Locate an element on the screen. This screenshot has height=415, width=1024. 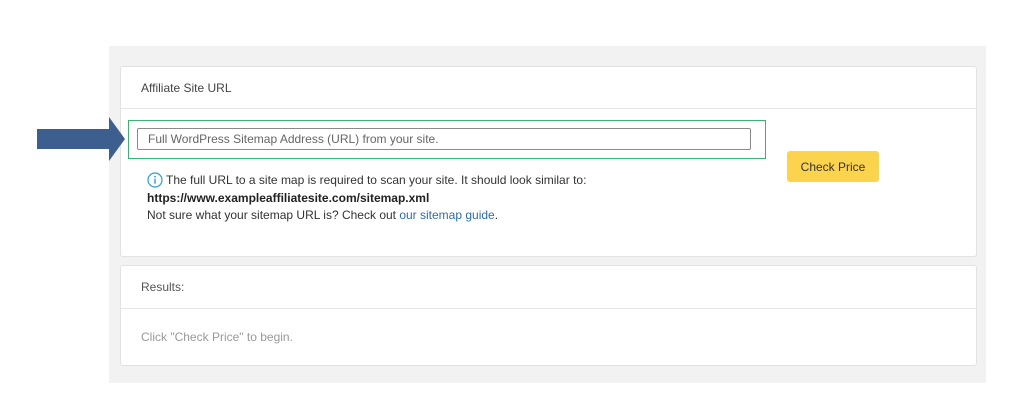
results-card-header: Results: is located at coordinates (548, 287).